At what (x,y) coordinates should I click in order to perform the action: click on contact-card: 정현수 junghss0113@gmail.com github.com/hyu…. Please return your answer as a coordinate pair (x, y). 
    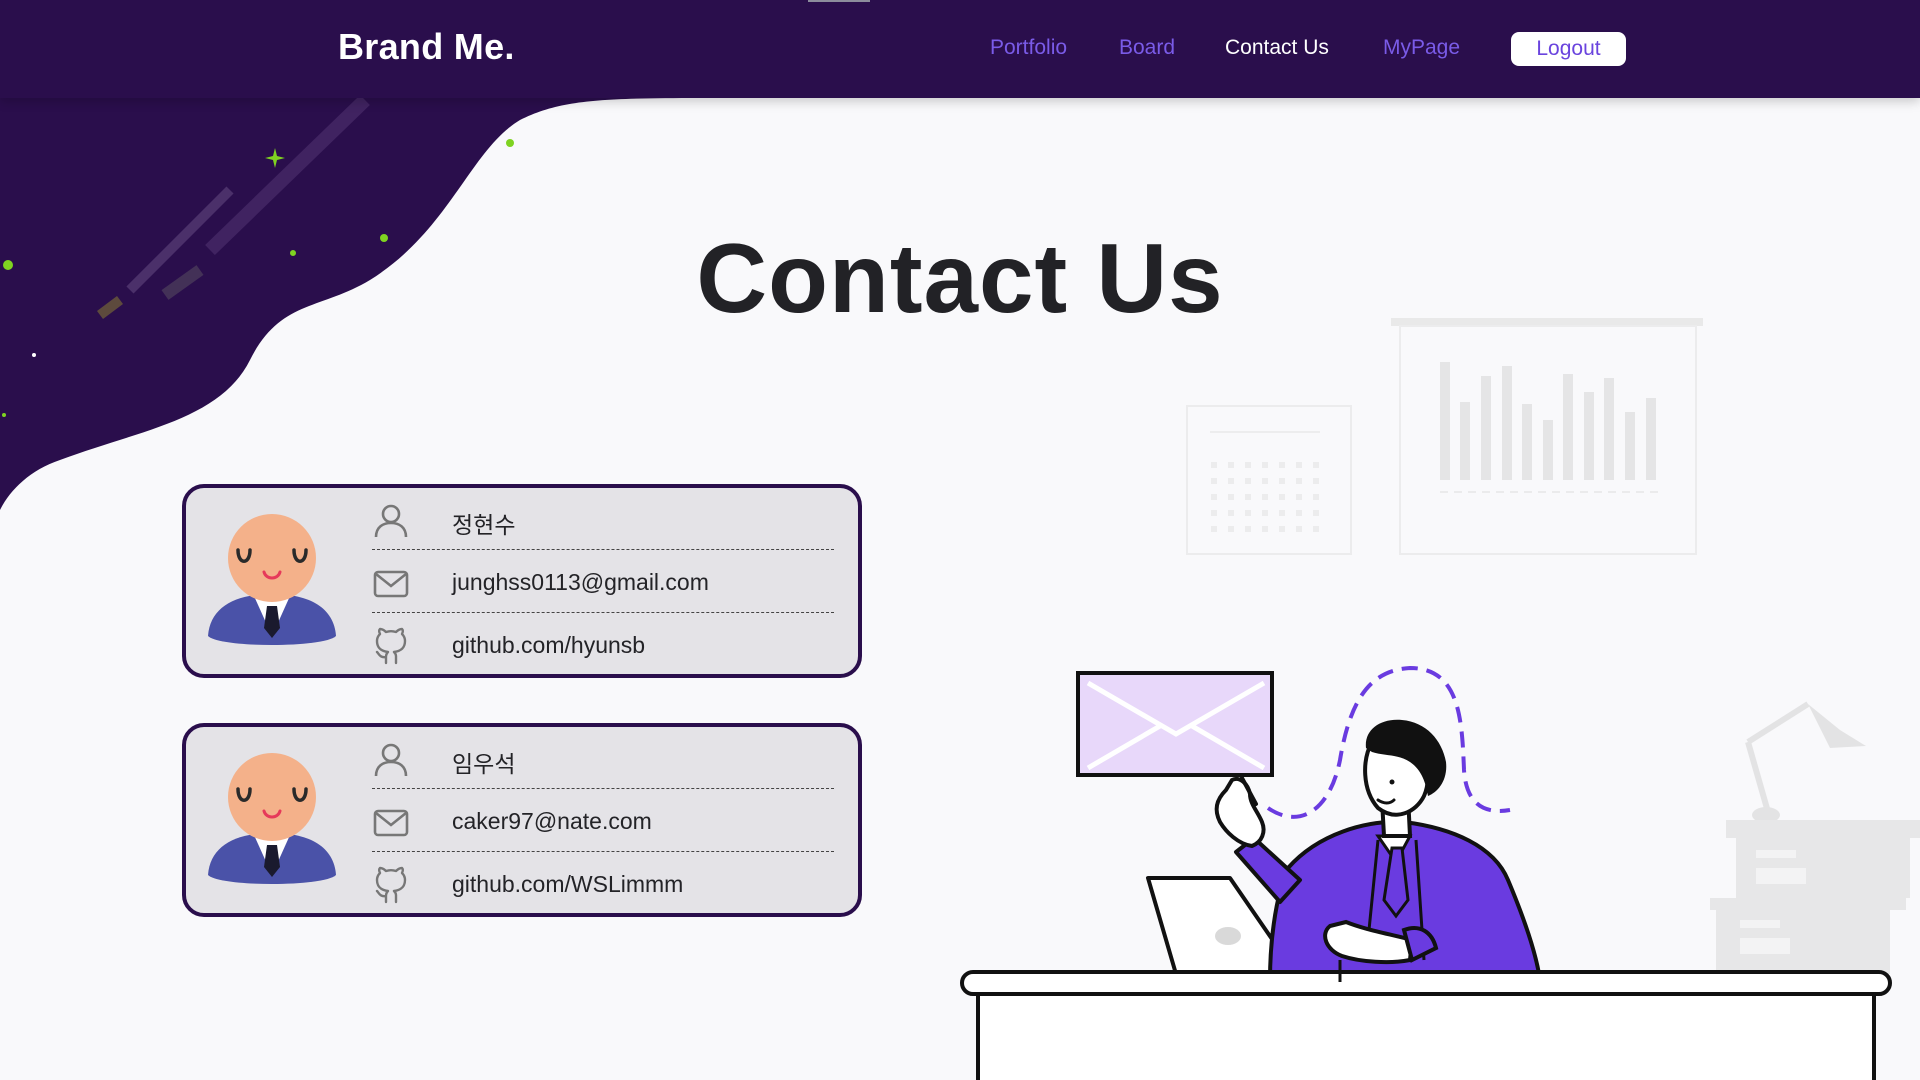
    Looking at the image, I should click on (522, 581).